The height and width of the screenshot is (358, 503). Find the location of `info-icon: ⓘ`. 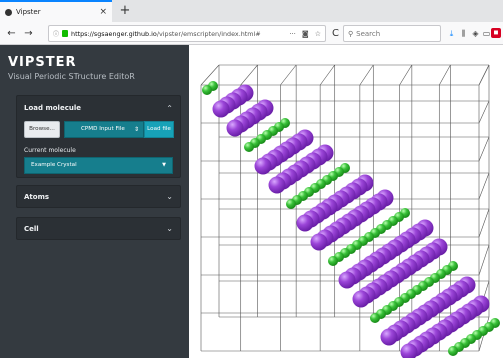

info-icon: ⓘ is located at coordinates (56, 33).